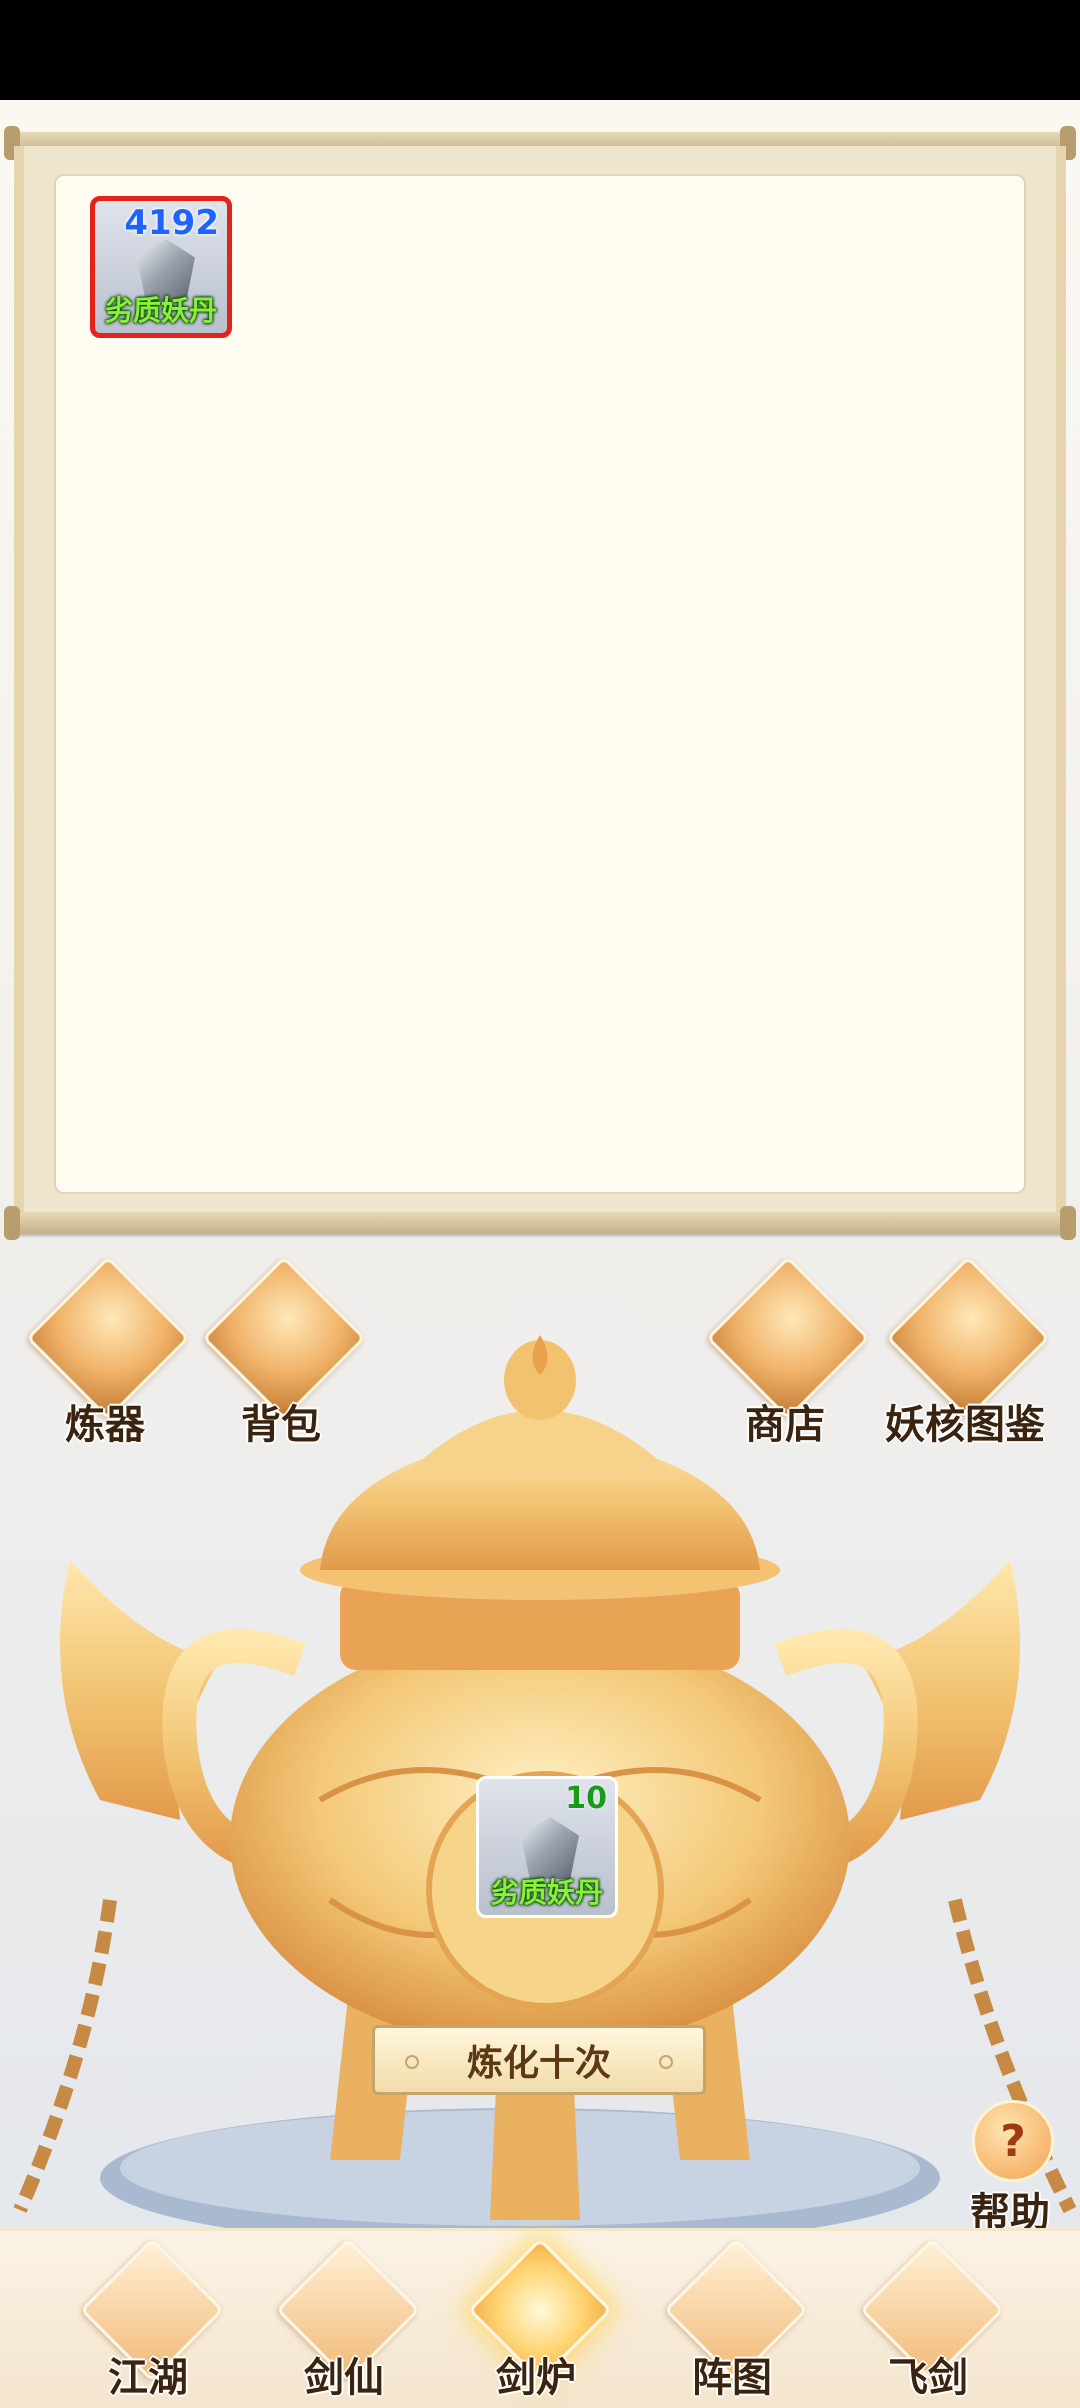 The image size is (1080, 2408). I want to click on cauldron-item-slot: 10 劣质妖丹, so click(547, 1847).